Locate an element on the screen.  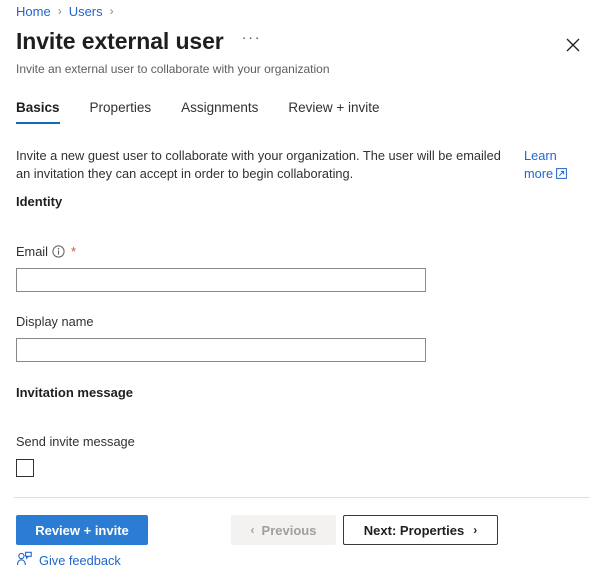
close-button is located at coordinates (573, 45).